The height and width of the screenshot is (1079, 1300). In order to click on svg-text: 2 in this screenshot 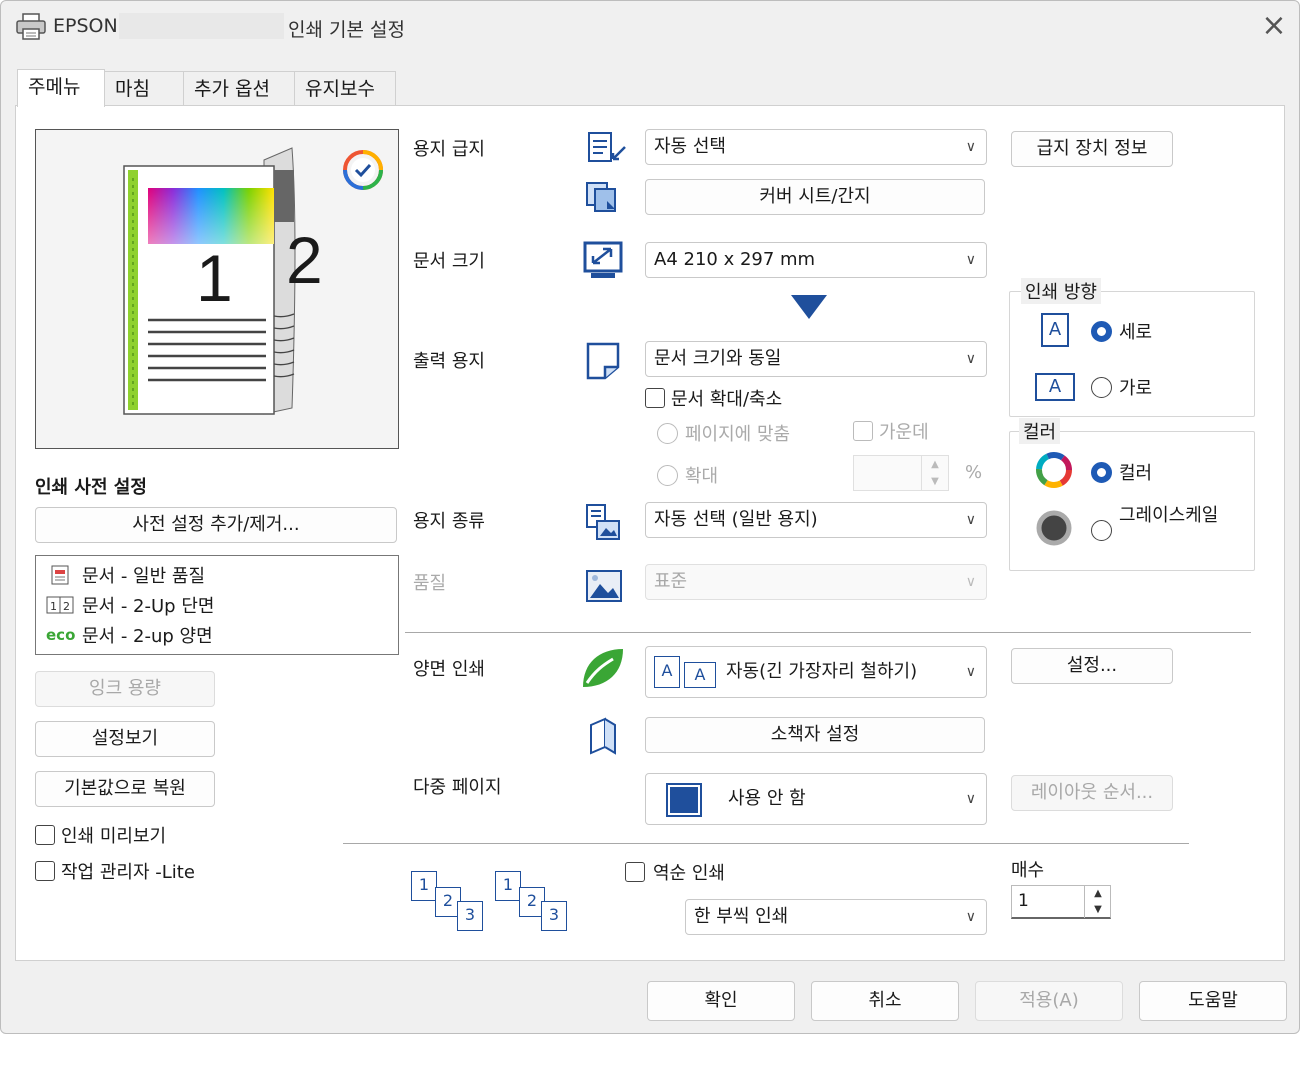, I will do `click(66, 606)`.